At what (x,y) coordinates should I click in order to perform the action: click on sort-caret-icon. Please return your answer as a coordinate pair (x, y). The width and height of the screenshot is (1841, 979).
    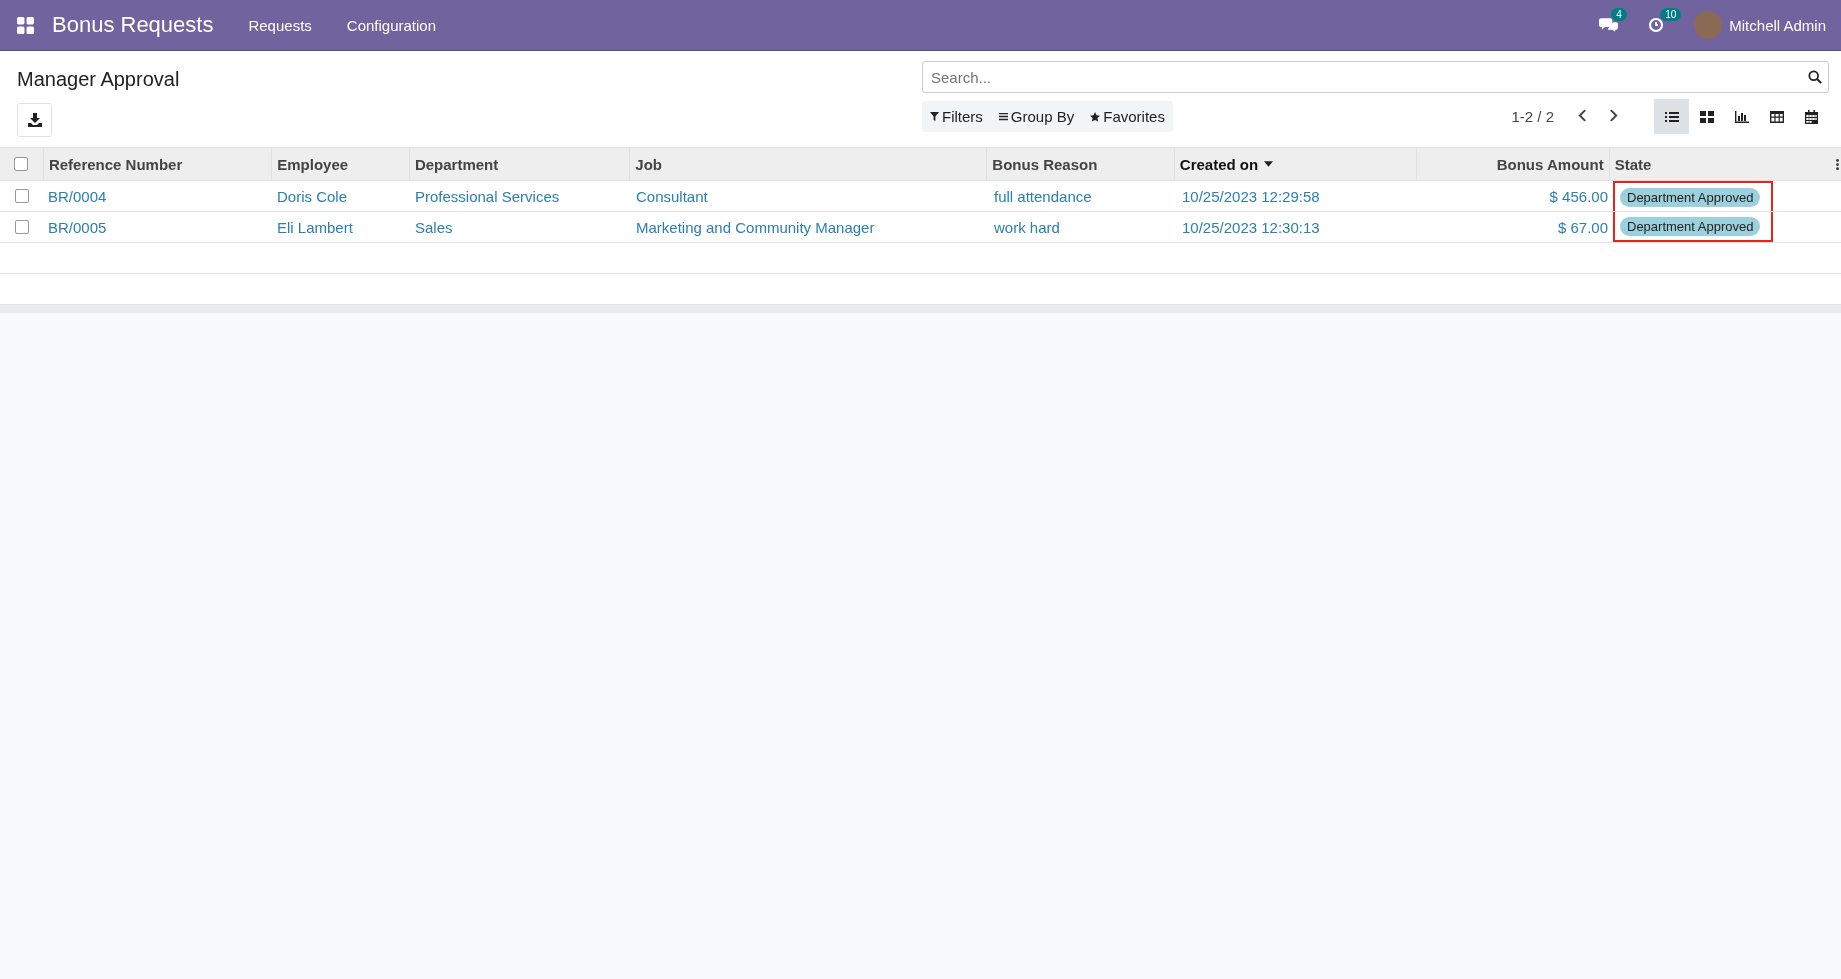
    Looking at the image, I should click on (1269, 164).